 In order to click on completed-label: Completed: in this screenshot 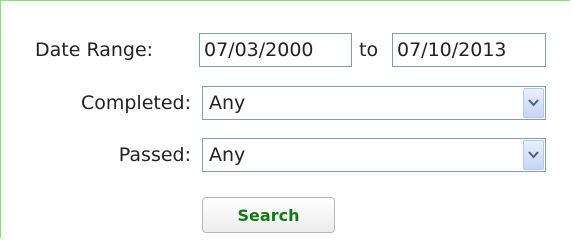, I will do `click(135, 103)`.